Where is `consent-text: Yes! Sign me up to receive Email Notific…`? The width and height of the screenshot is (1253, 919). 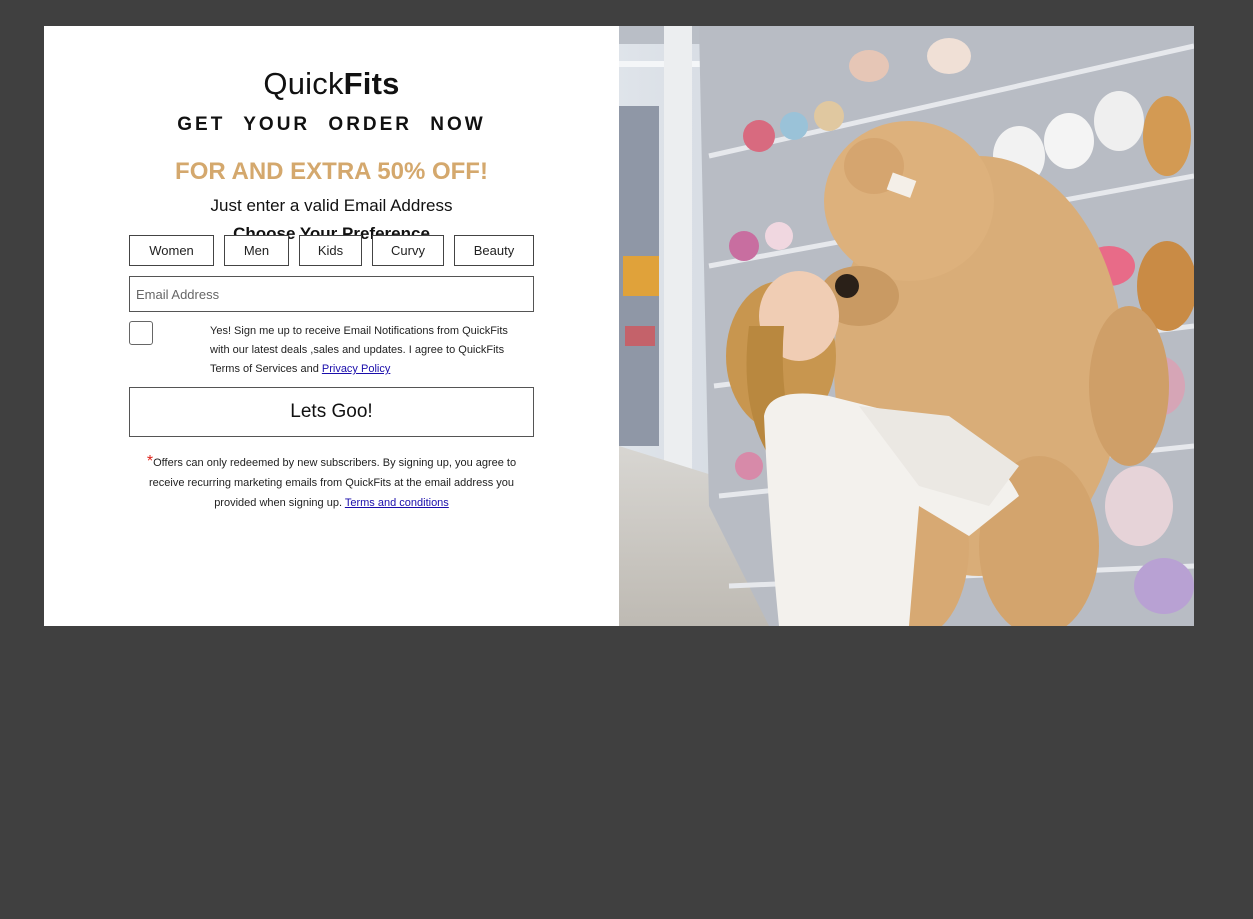
consent-text: Yes! Sign me up to receive Email Notific… is located at coordinates (370, 350).